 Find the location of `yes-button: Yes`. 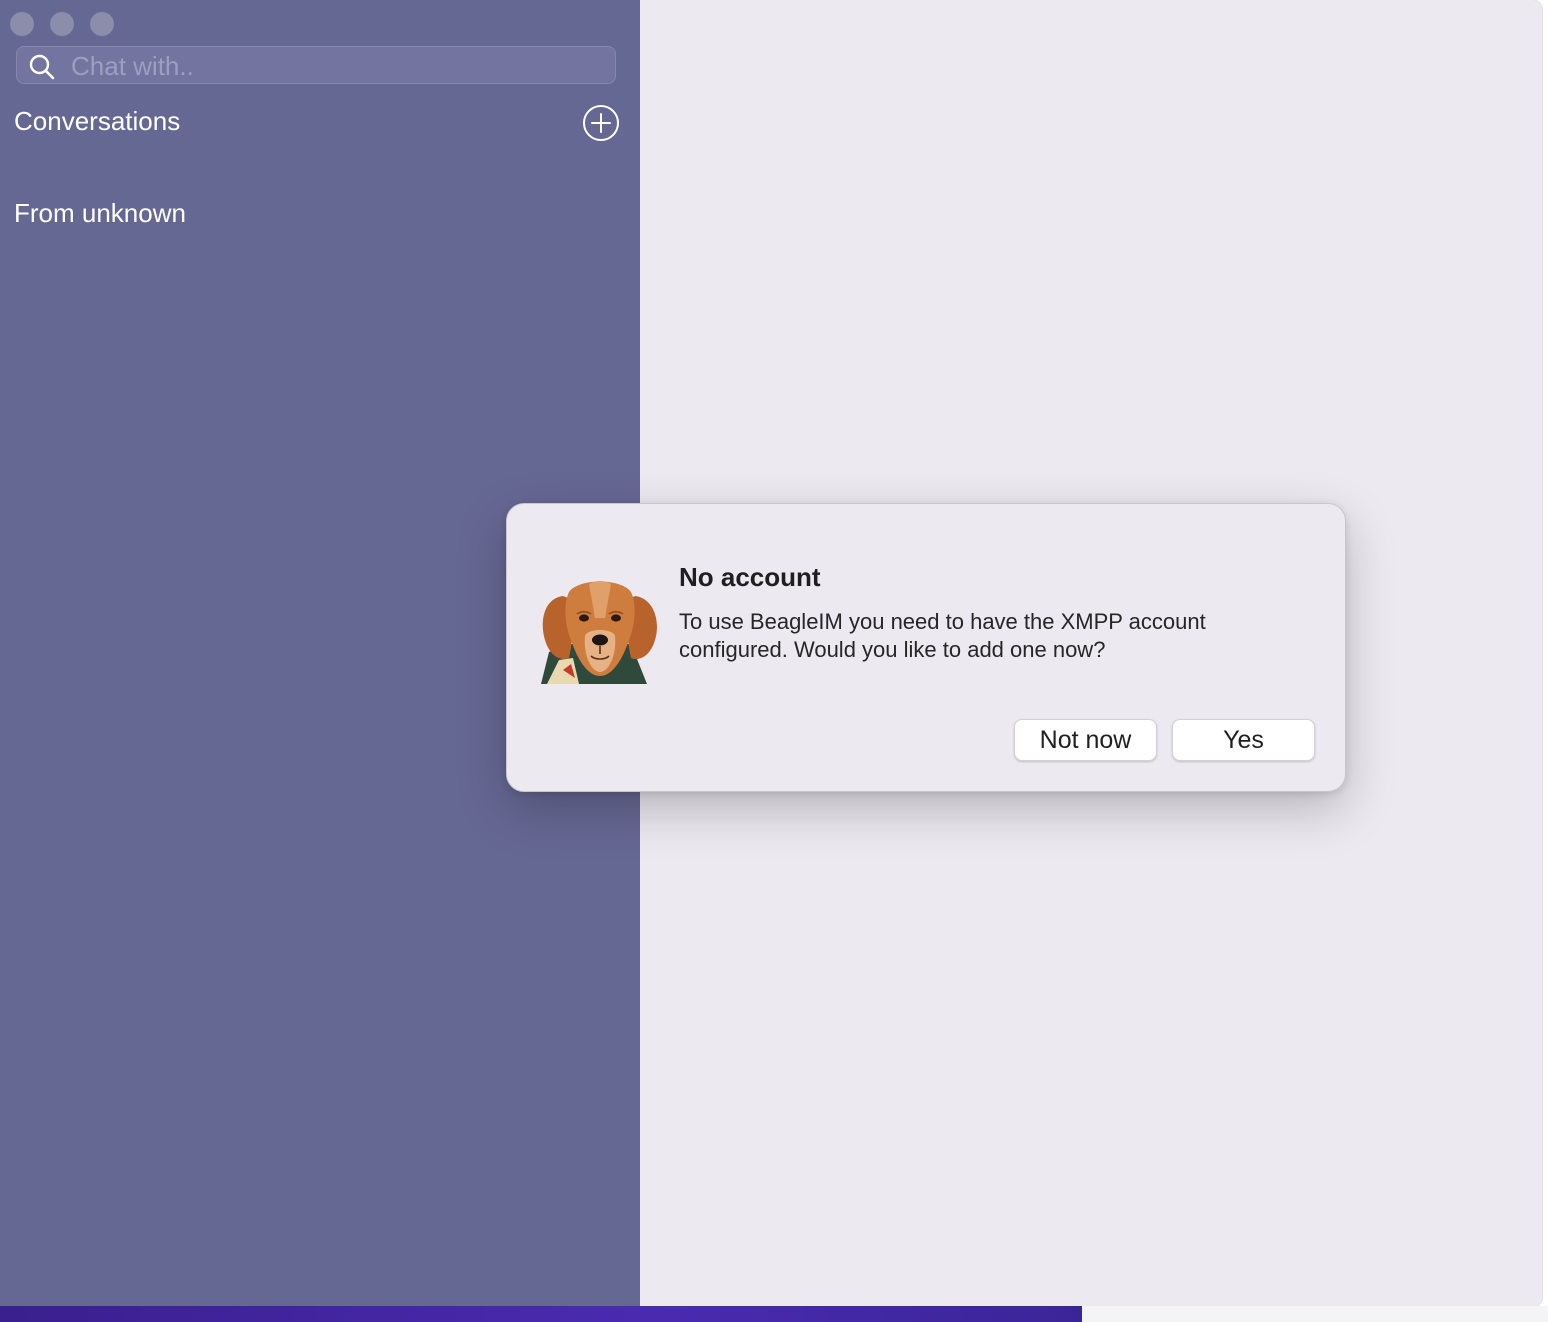

yes-button: Yes is located at coordinates (1243, 740).